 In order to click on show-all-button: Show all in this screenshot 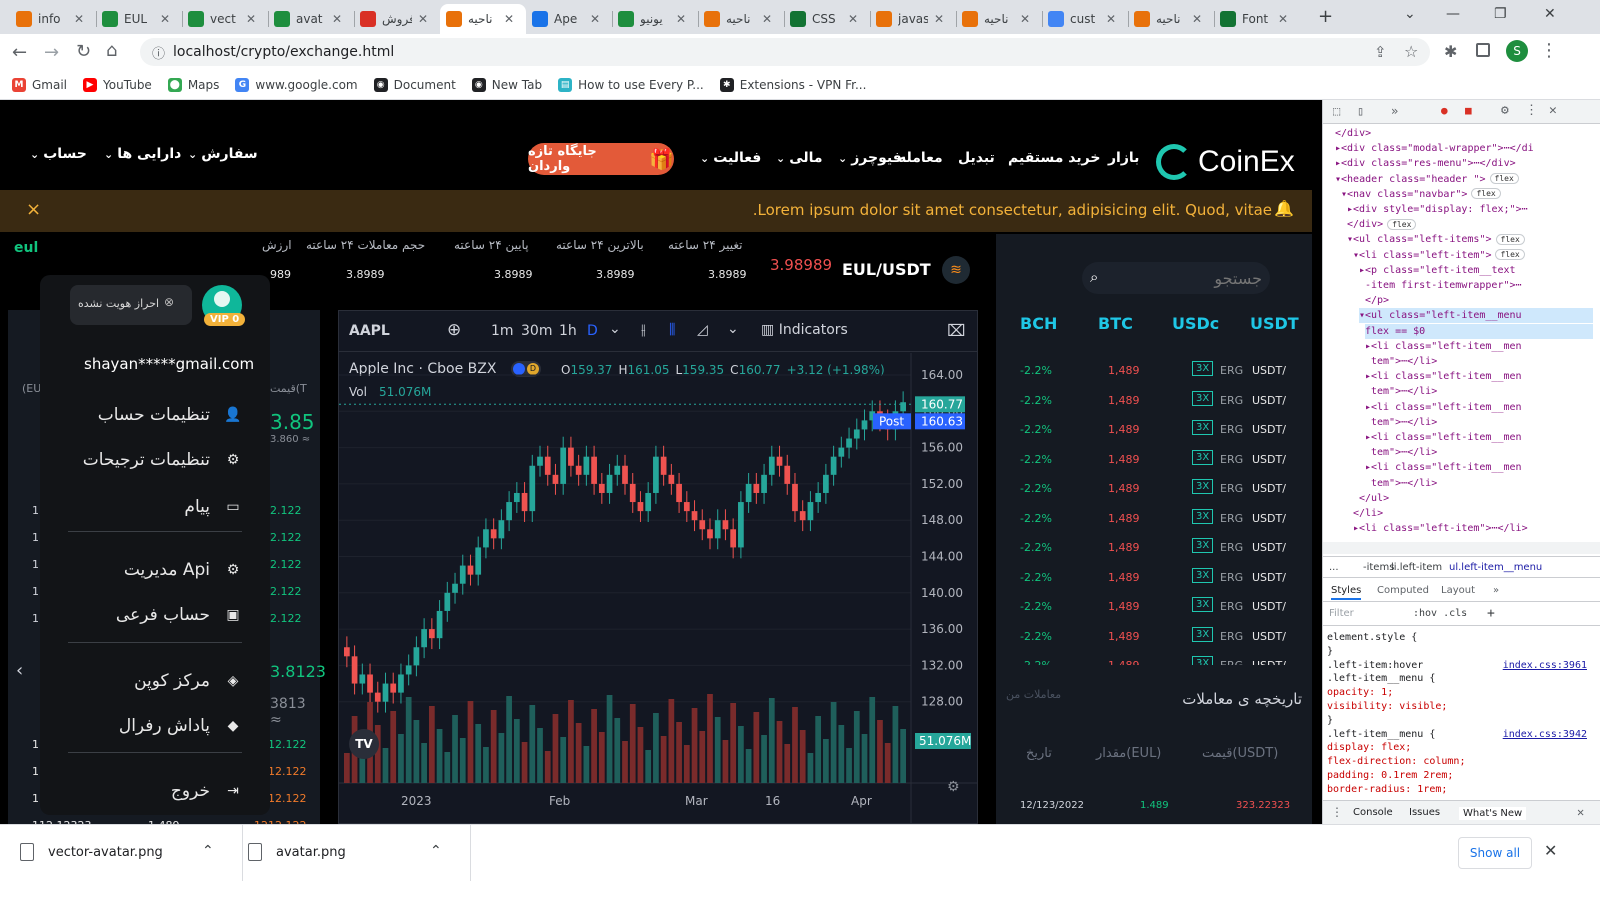, I will do `click(1495, 853)`.